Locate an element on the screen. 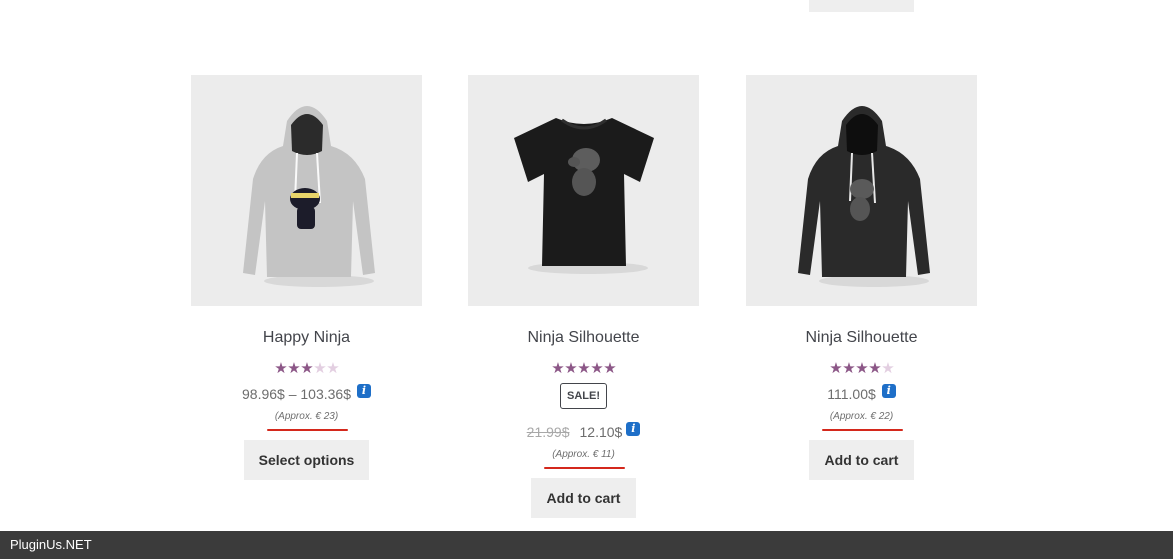 This screenshot has width=1173, height=559. price-row: 21.99$ 12.10$ i is located at coordinates (583, 431).